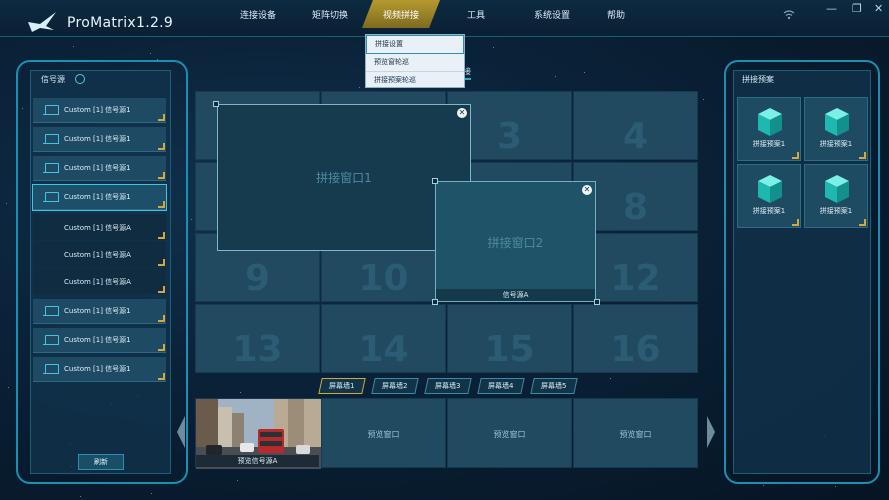  Describe the element at coordinates (415, 44) in the screenshot. I see `dropdown-splice-settings: 拼接设置` at that location.